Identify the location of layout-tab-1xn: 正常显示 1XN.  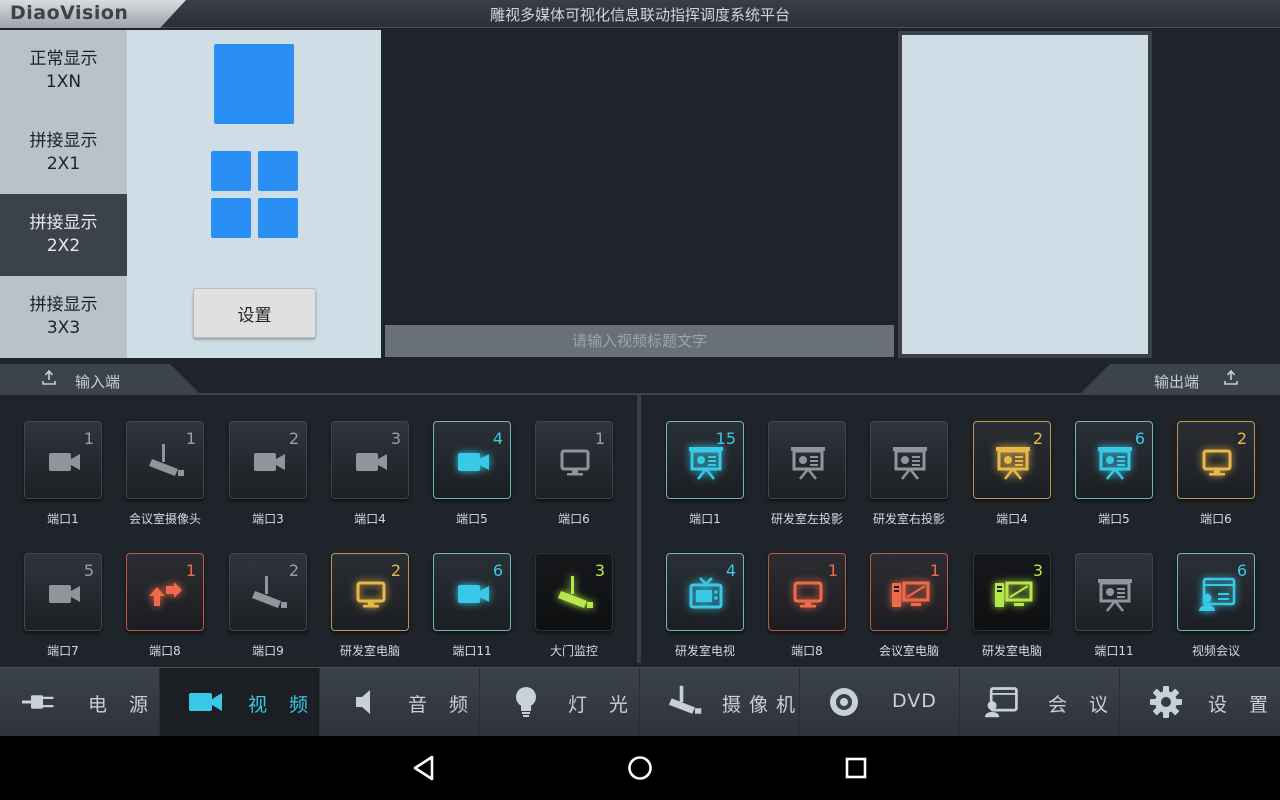
(63, 71).